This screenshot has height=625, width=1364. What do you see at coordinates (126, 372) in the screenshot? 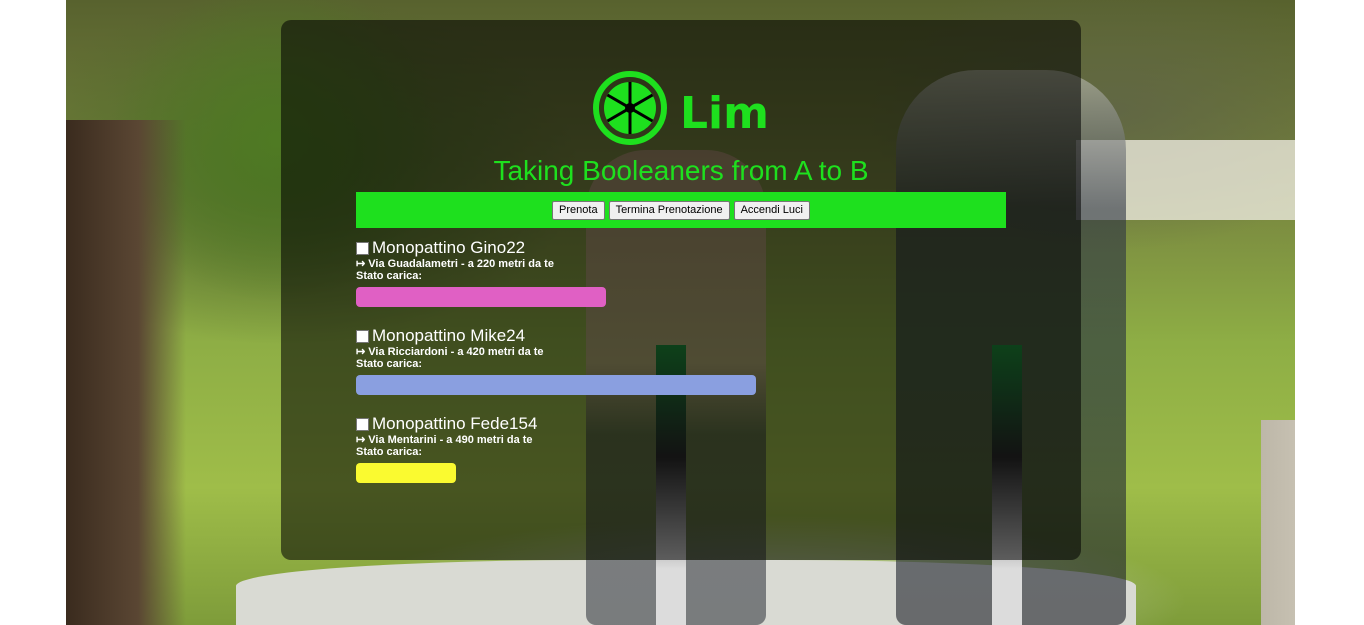
I see `tree-trunk` at bounding box center [126, 372].